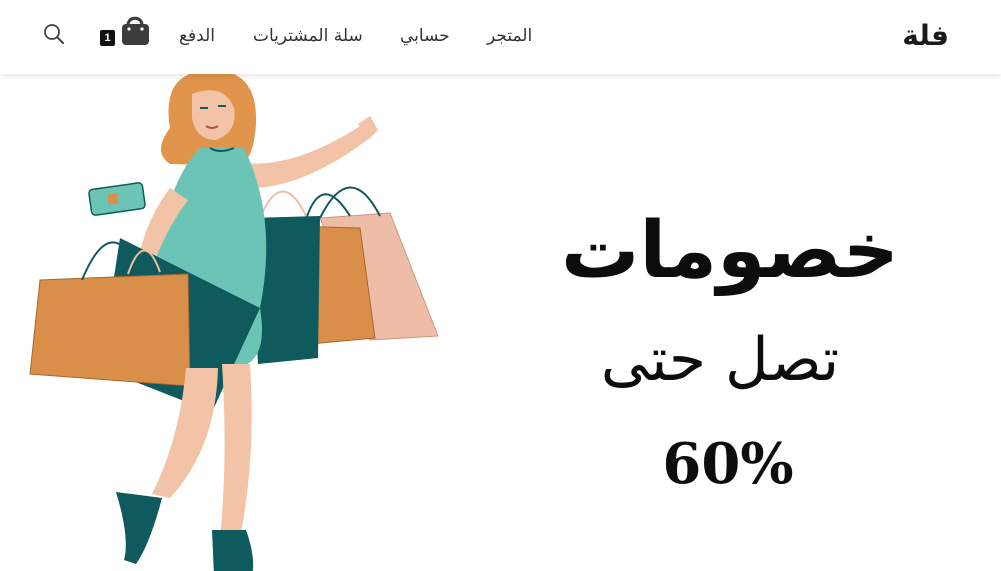  I want to click on site-header: فلة المتجر حسابي سلة المشتريات الدفع 1, so click(500, 37).